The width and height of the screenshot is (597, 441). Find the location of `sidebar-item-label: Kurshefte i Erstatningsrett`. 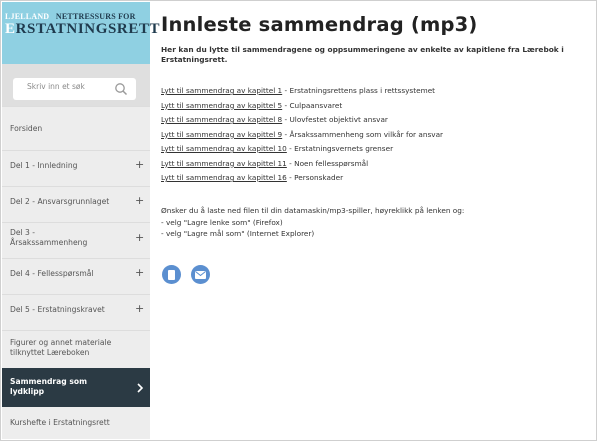

sidebar-item-label: Kurshefte i Erstatningsrett is located at coordinates (60, 422).